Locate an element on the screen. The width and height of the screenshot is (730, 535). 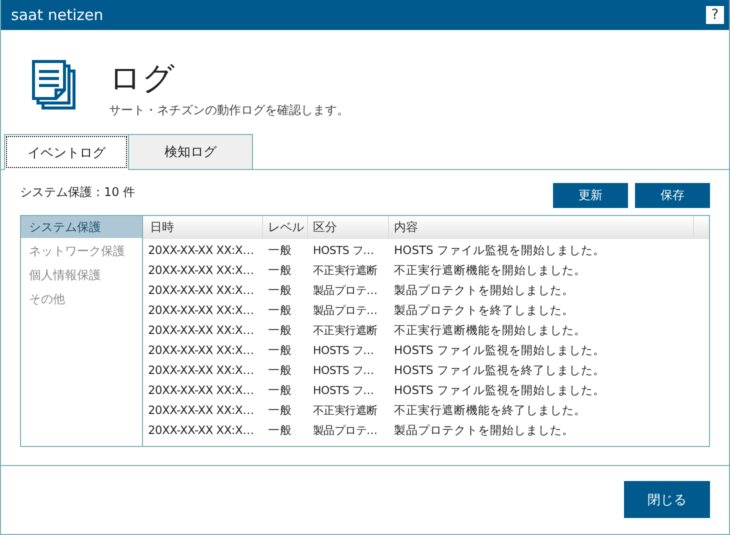
column-header: 内容 is located at coordinates (541, 227).